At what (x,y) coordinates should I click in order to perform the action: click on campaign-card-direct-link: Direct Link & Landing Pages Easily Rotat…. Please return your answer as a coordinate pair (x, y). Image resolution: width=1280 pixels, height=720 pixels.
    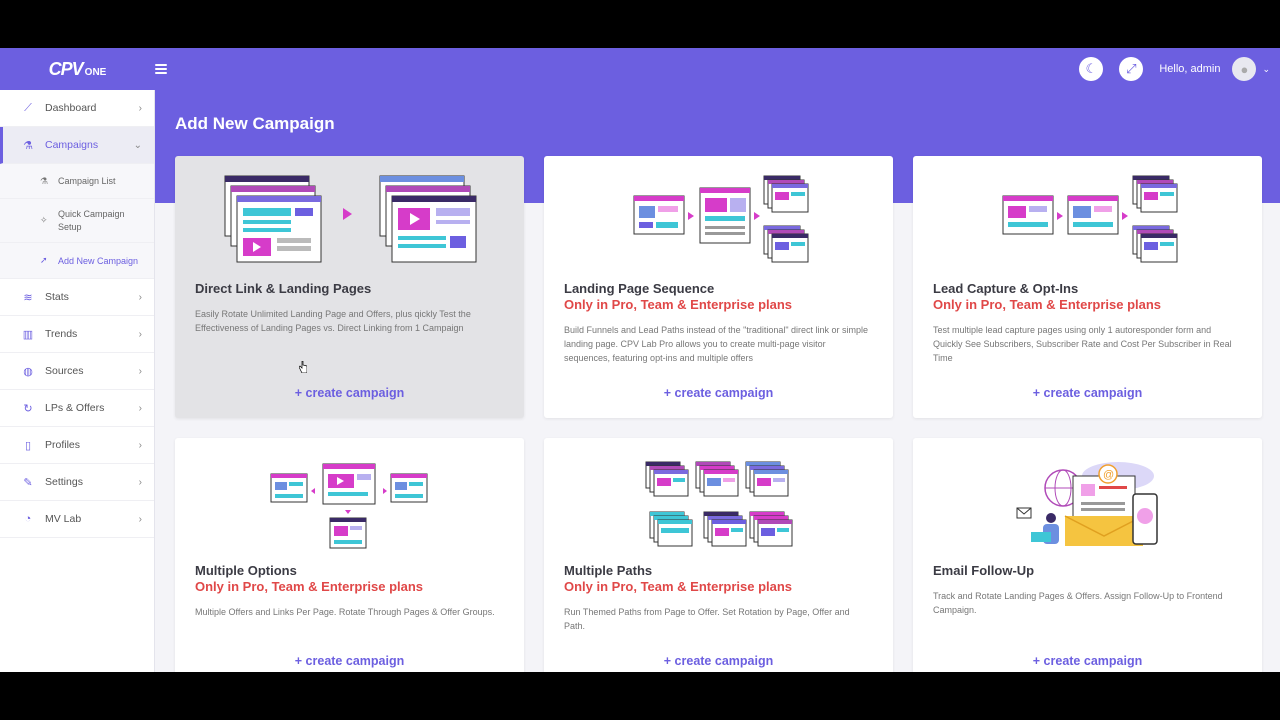
    Looking at the image, I should click on (349, 287).